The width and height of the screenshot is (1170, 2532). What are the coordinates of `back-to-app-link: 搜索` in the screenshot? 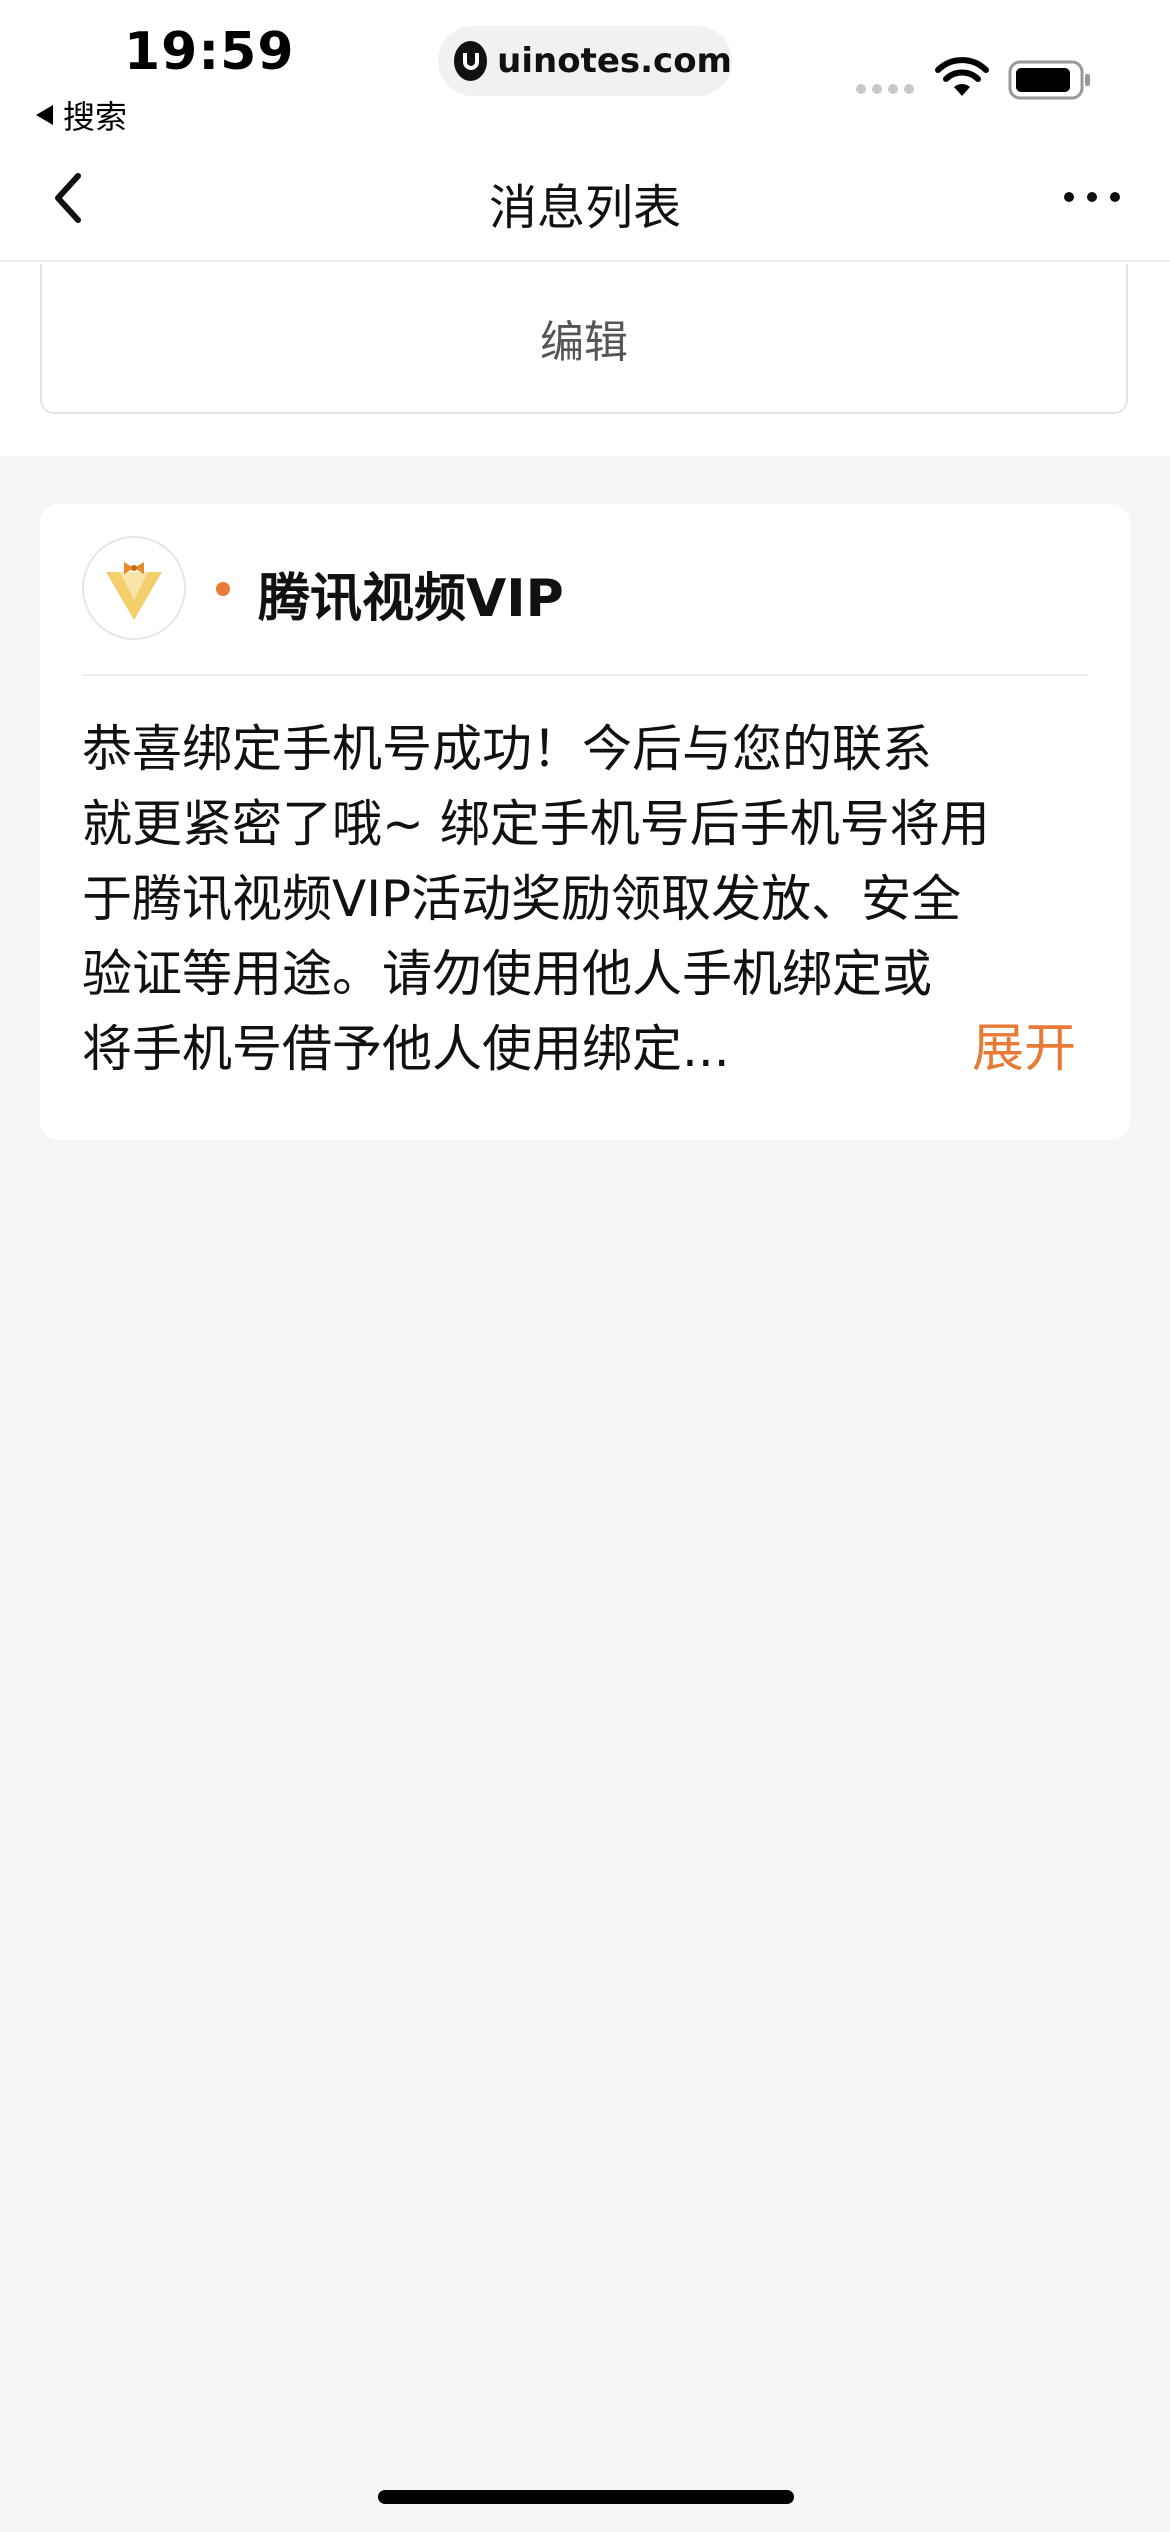 It's located at (81, 115).